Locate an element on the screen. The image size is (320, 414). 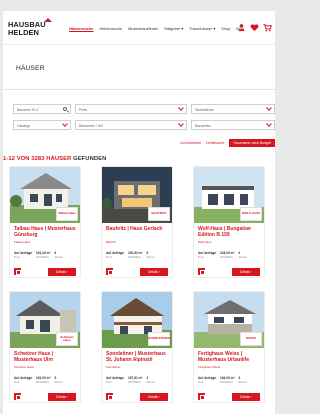
house-type-select: Haustyp is located at coordinates (42, 125).